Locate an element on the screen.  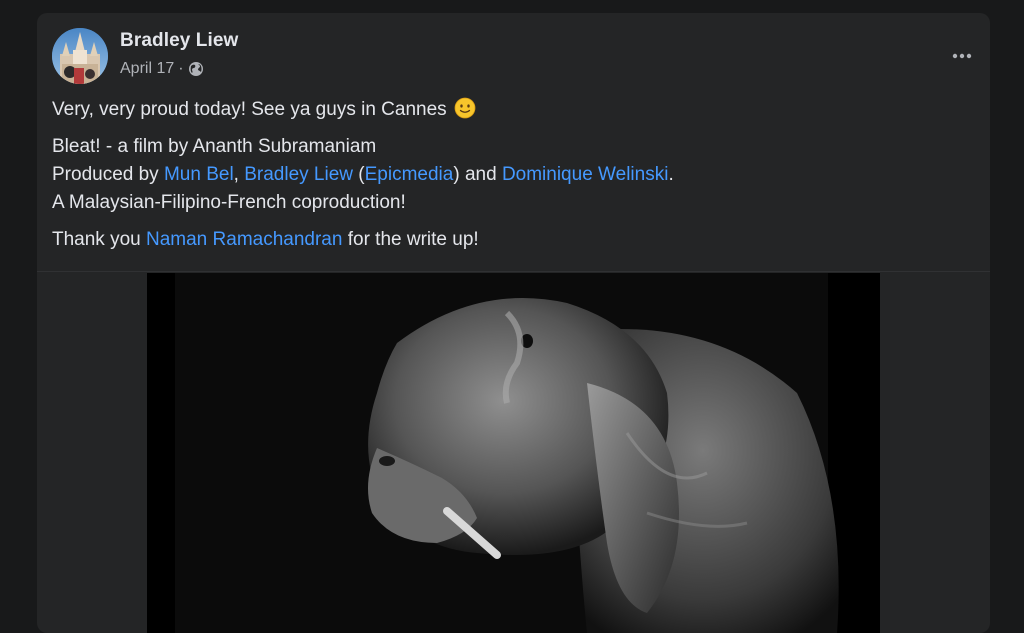
mention-naman-ramachandran: Naman Ramachandran is located at coordinates (244, 239).